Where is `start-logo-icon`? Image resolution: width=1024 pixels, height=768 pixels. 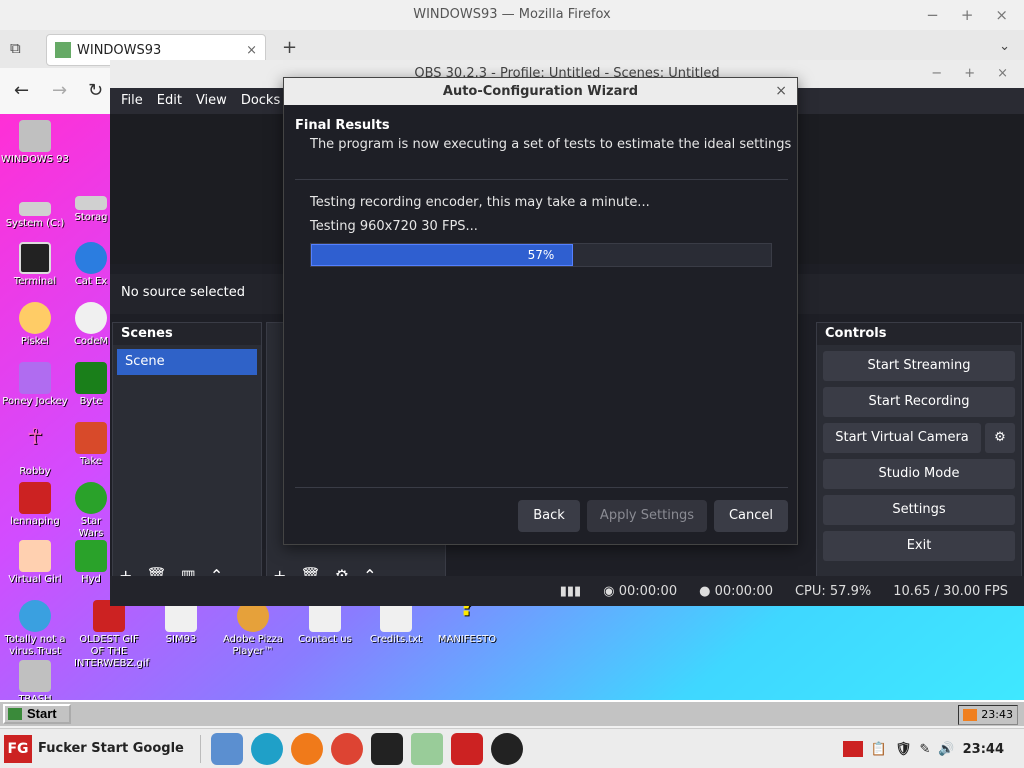
start-logo-icon is located at coordinates (15, 714).